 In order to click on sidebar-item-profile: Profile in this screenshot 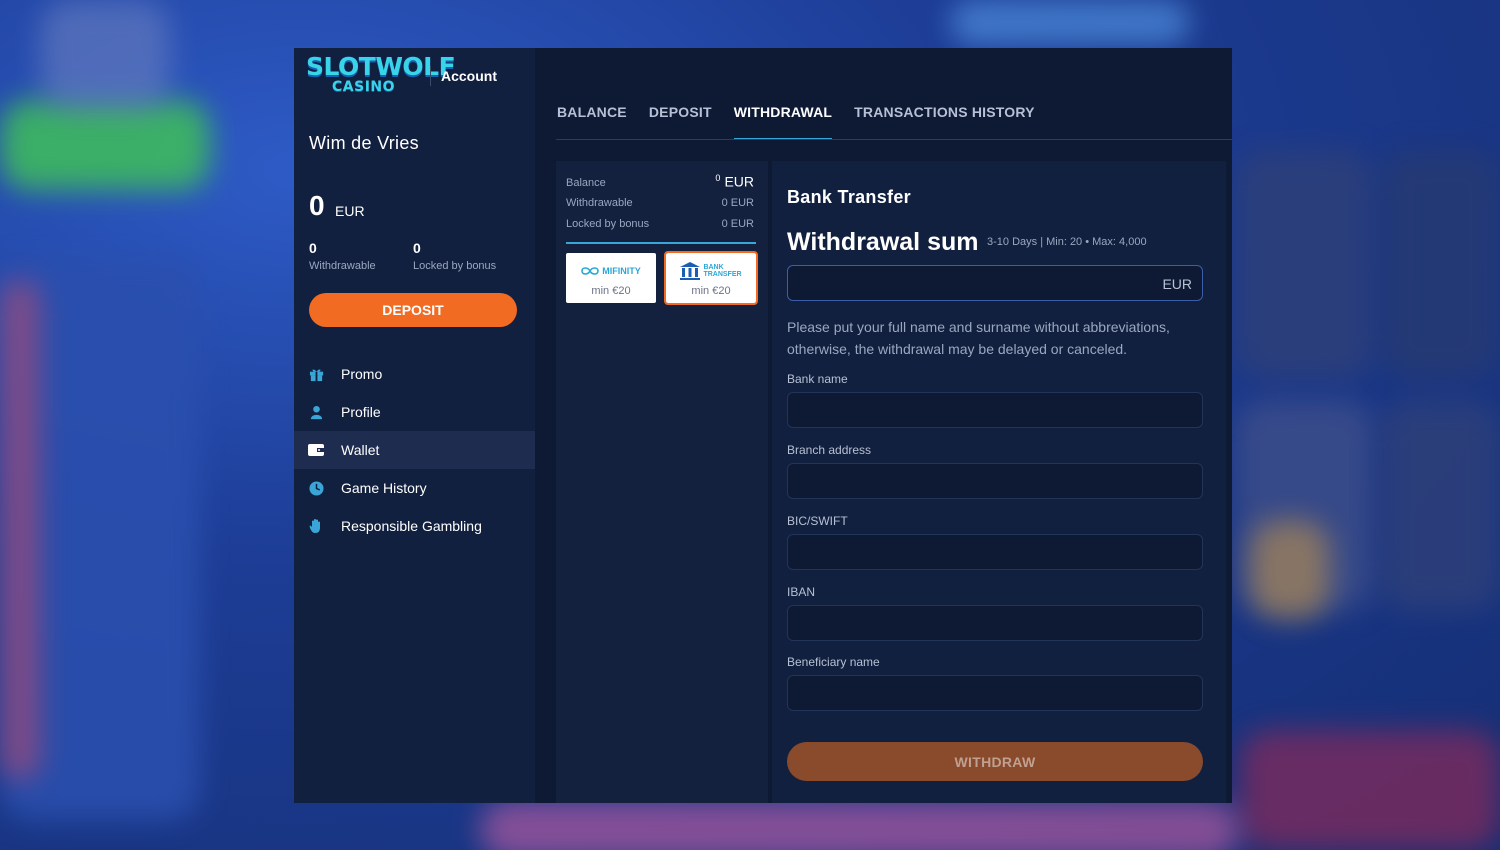, I will do `click(414, 412)`.